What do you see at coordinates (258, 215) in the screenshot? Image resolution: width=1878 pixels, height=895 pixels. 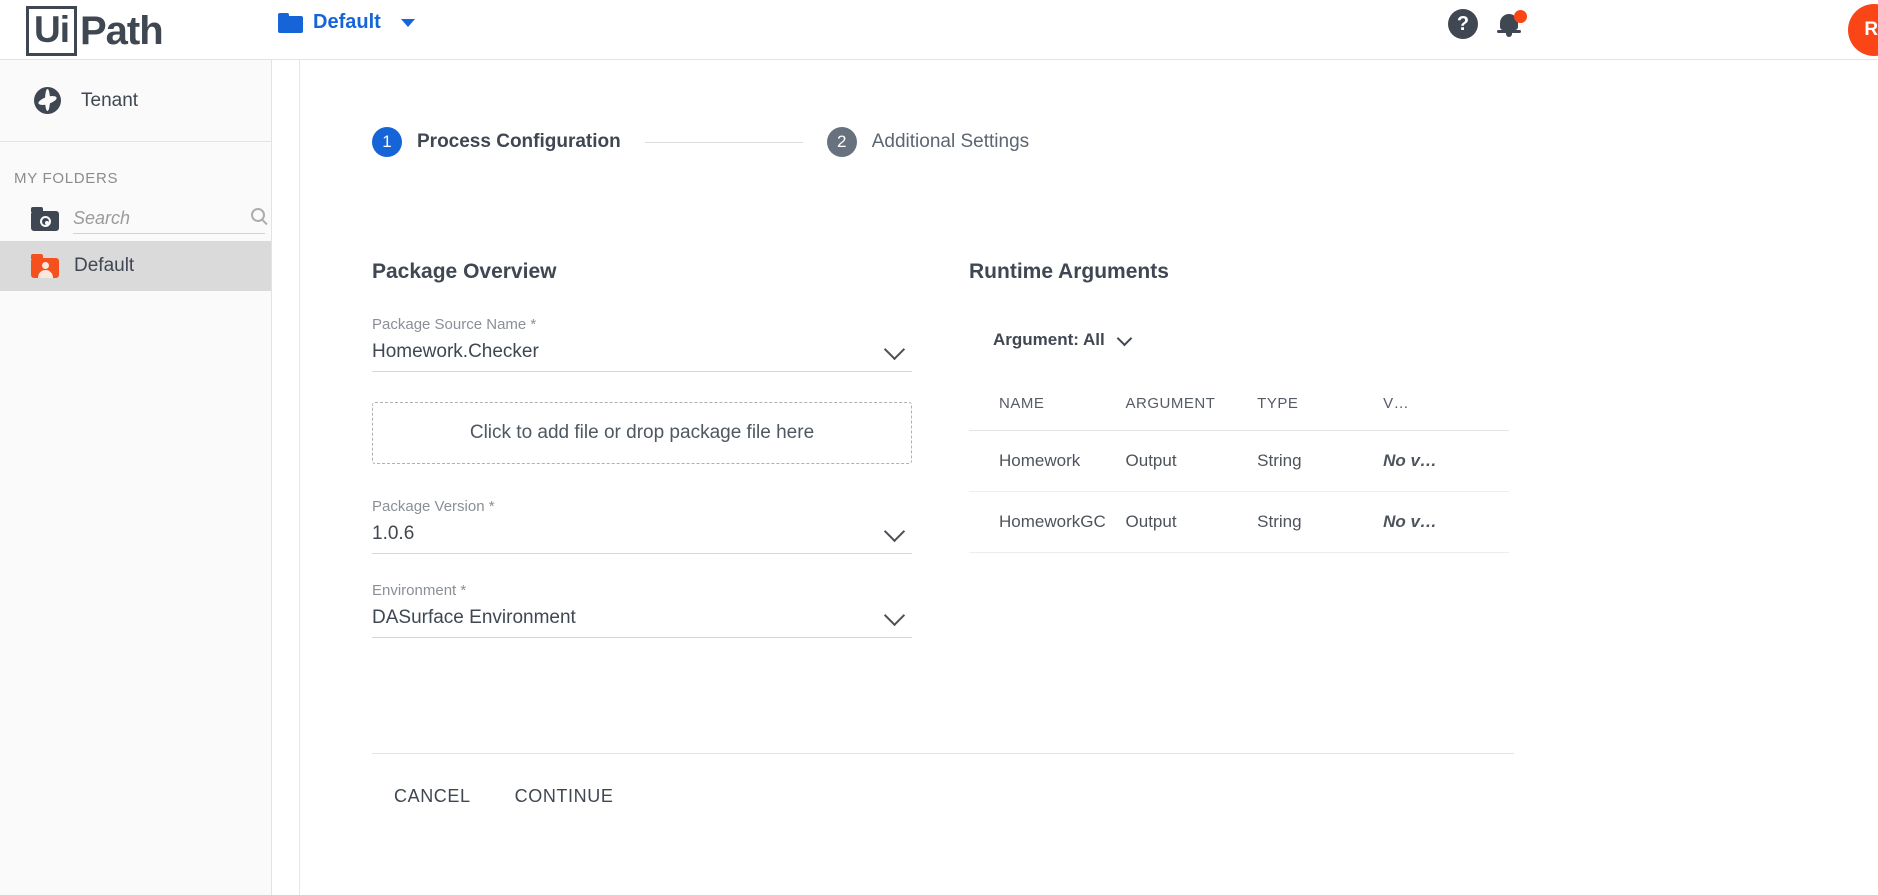 I see `search-icon` at bounding box center [258, 215].